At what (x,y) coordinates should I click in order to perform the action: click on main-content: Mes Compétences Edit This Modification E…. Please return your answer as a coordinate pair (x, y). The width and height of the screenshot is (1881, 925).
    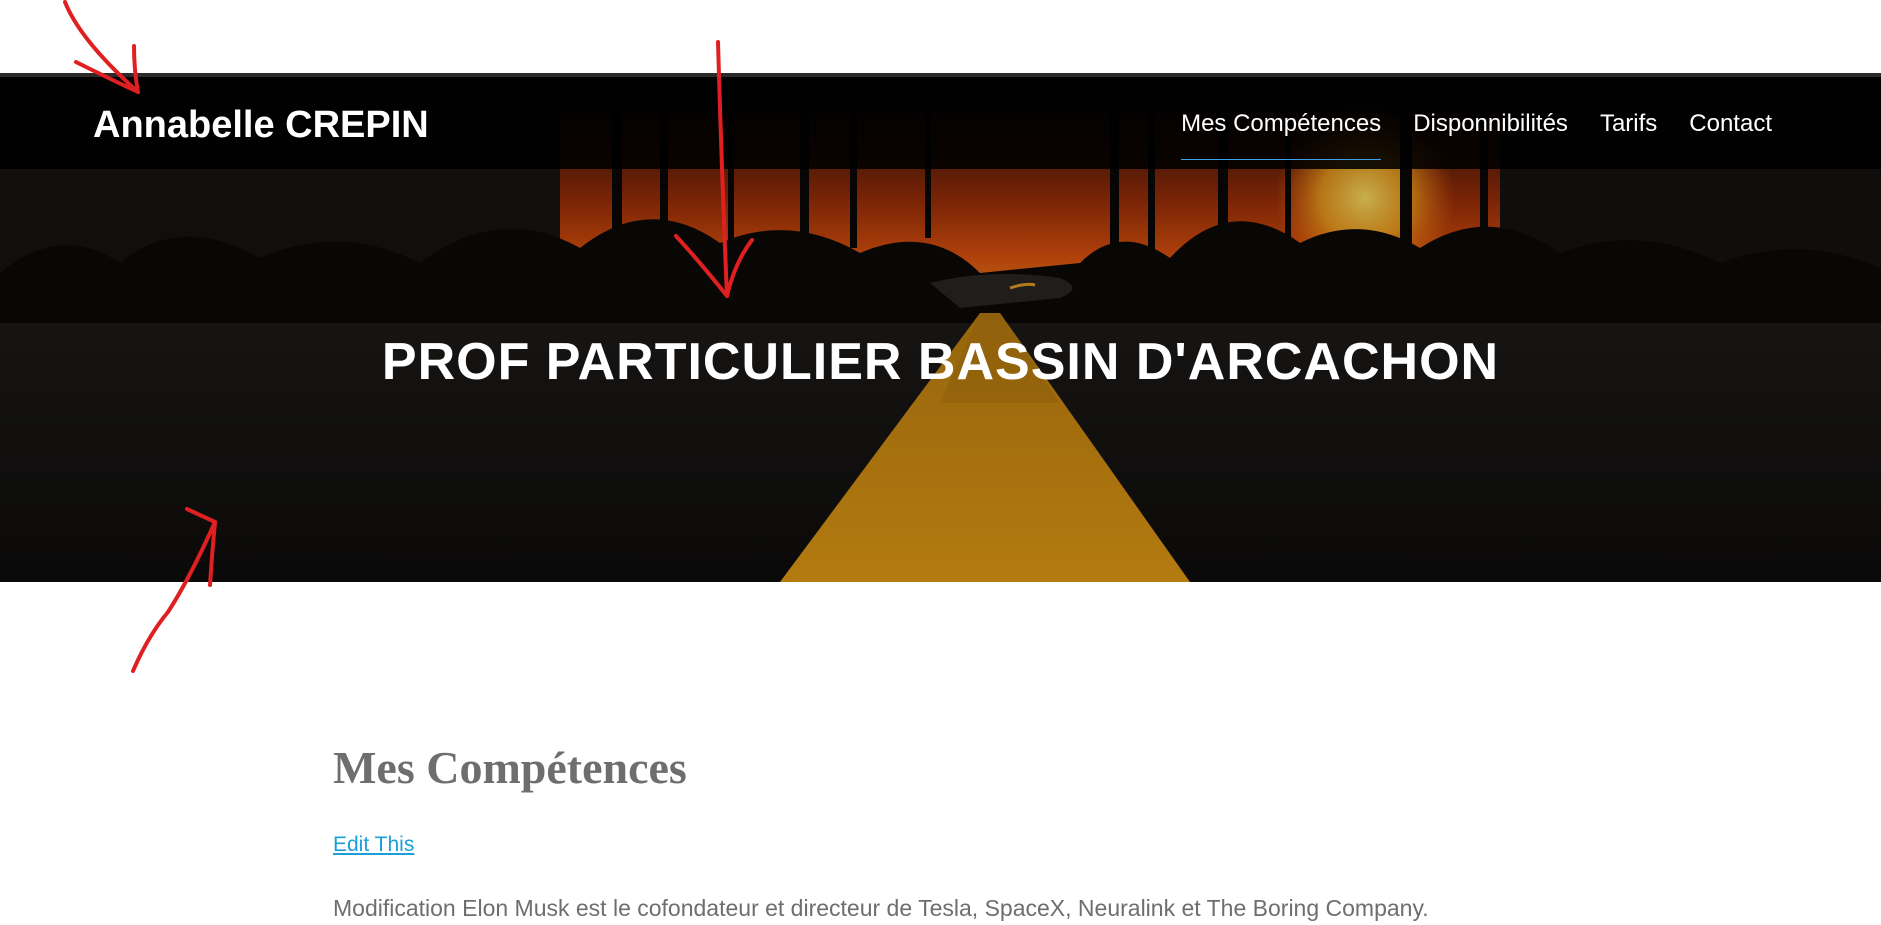
    Looking at the image, I should click on (953, 830).